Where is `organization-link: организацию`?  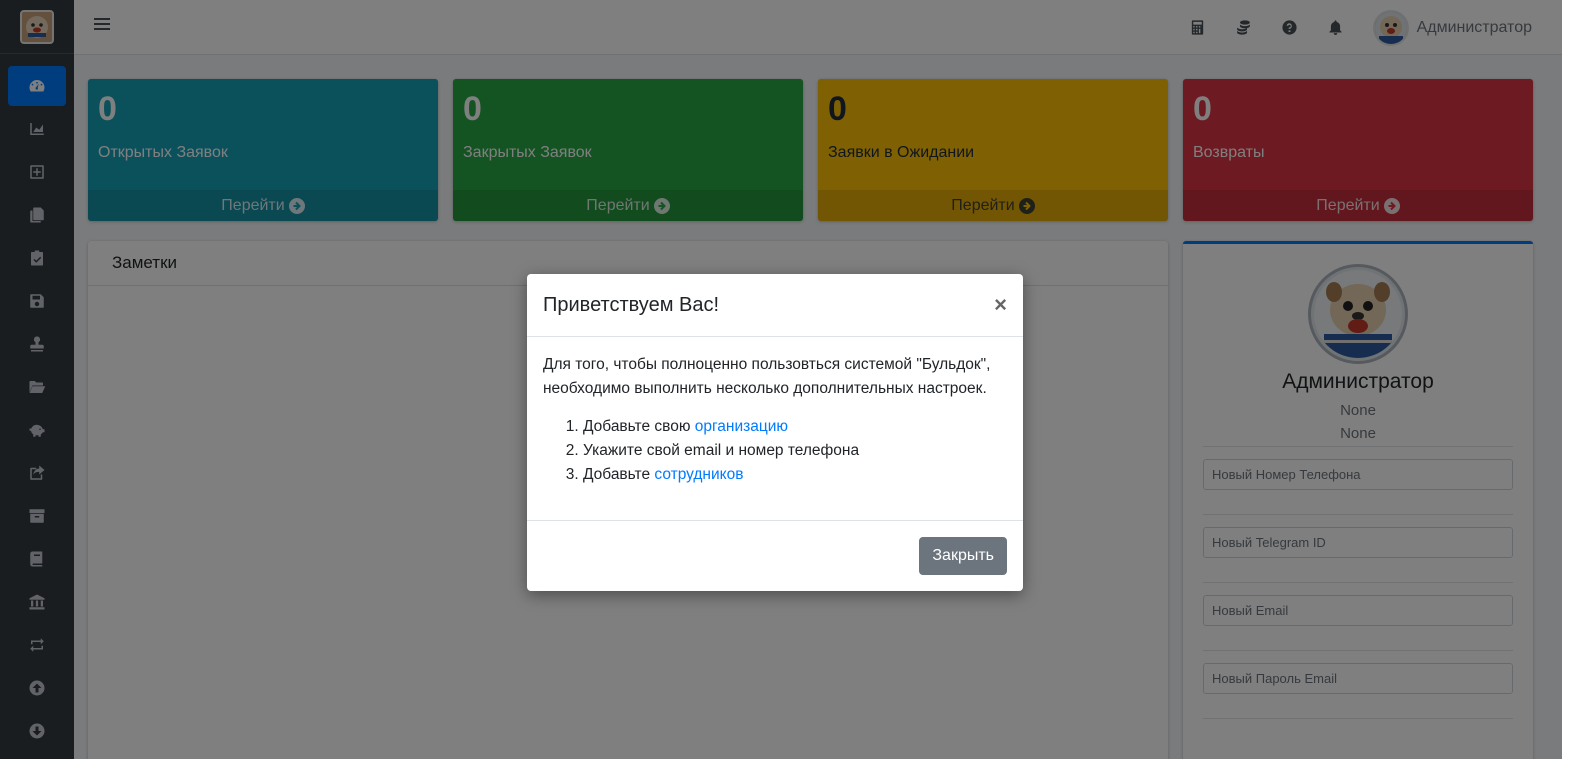
organization-link: организацию is located at coordinates (741, 426).